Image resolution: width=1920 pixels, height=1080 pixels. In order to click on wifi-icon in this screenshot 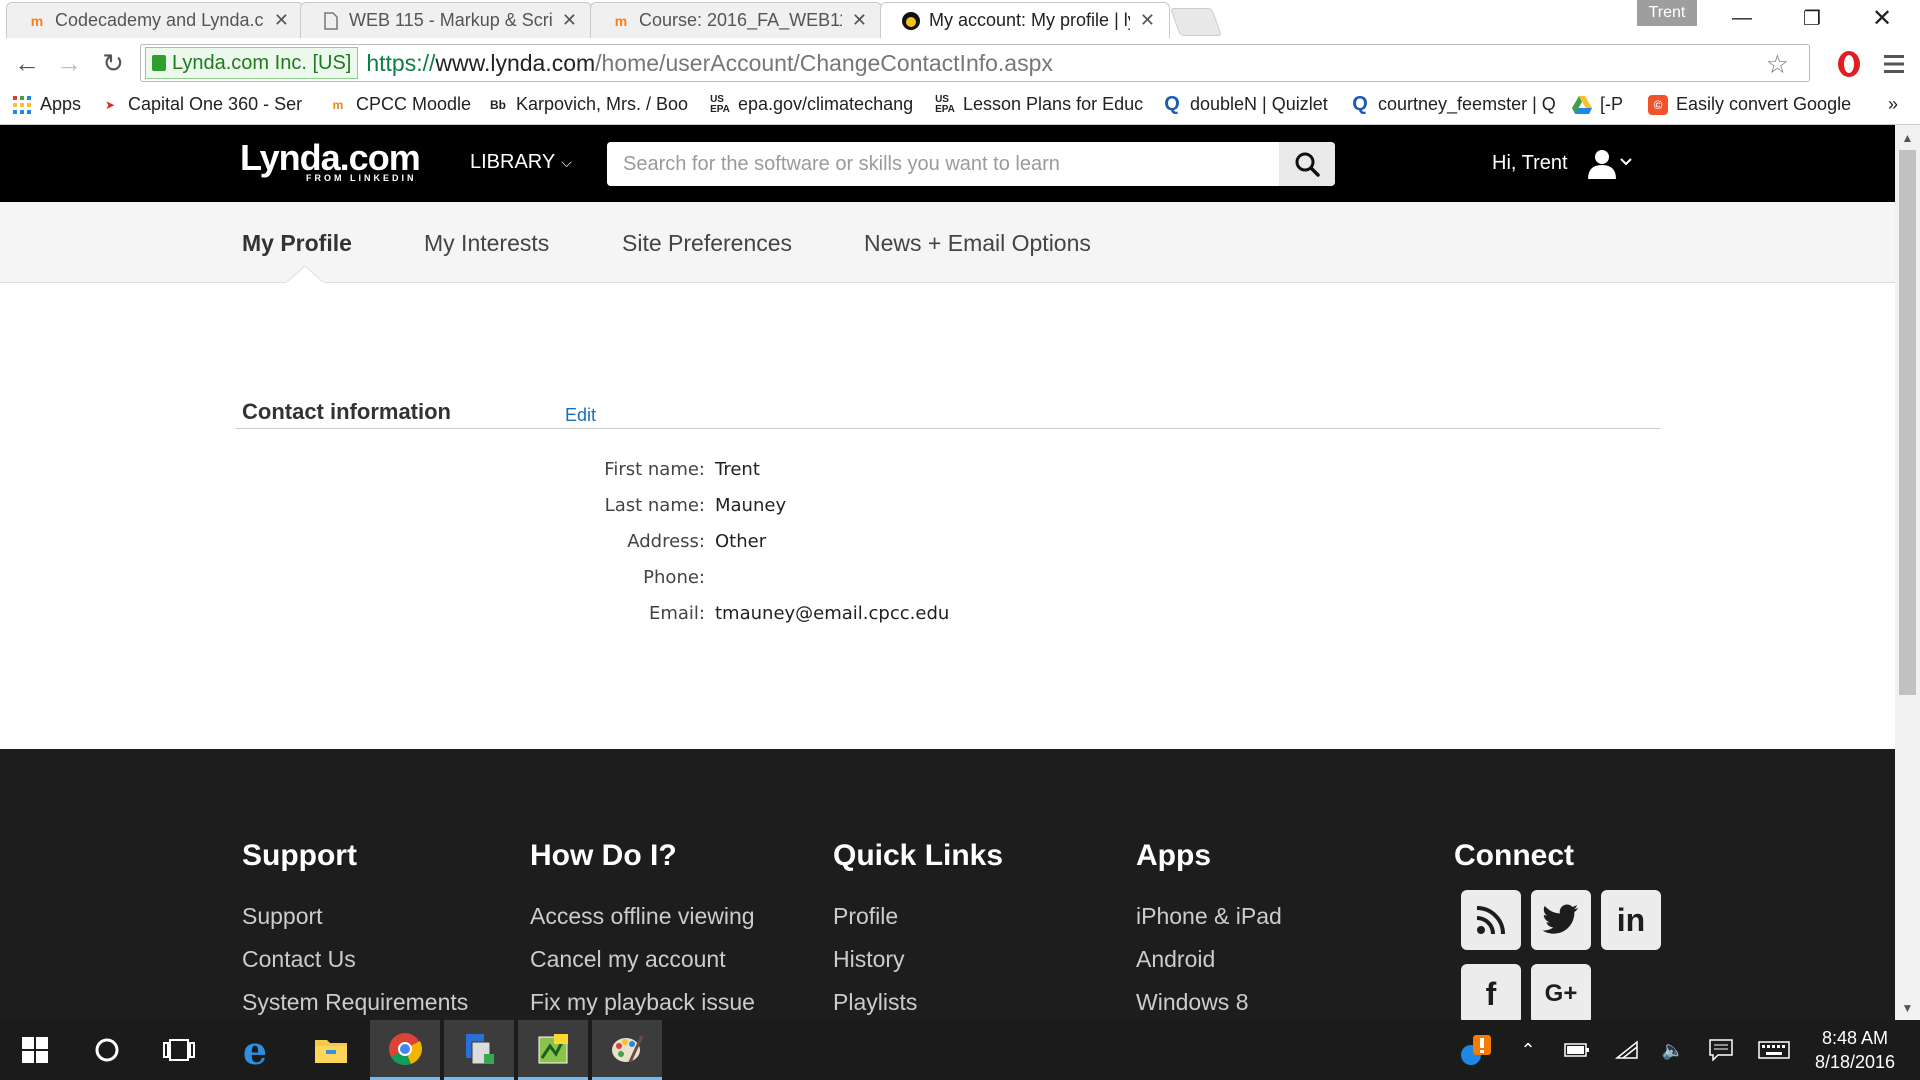, I will do `click(1627, 1050)`.